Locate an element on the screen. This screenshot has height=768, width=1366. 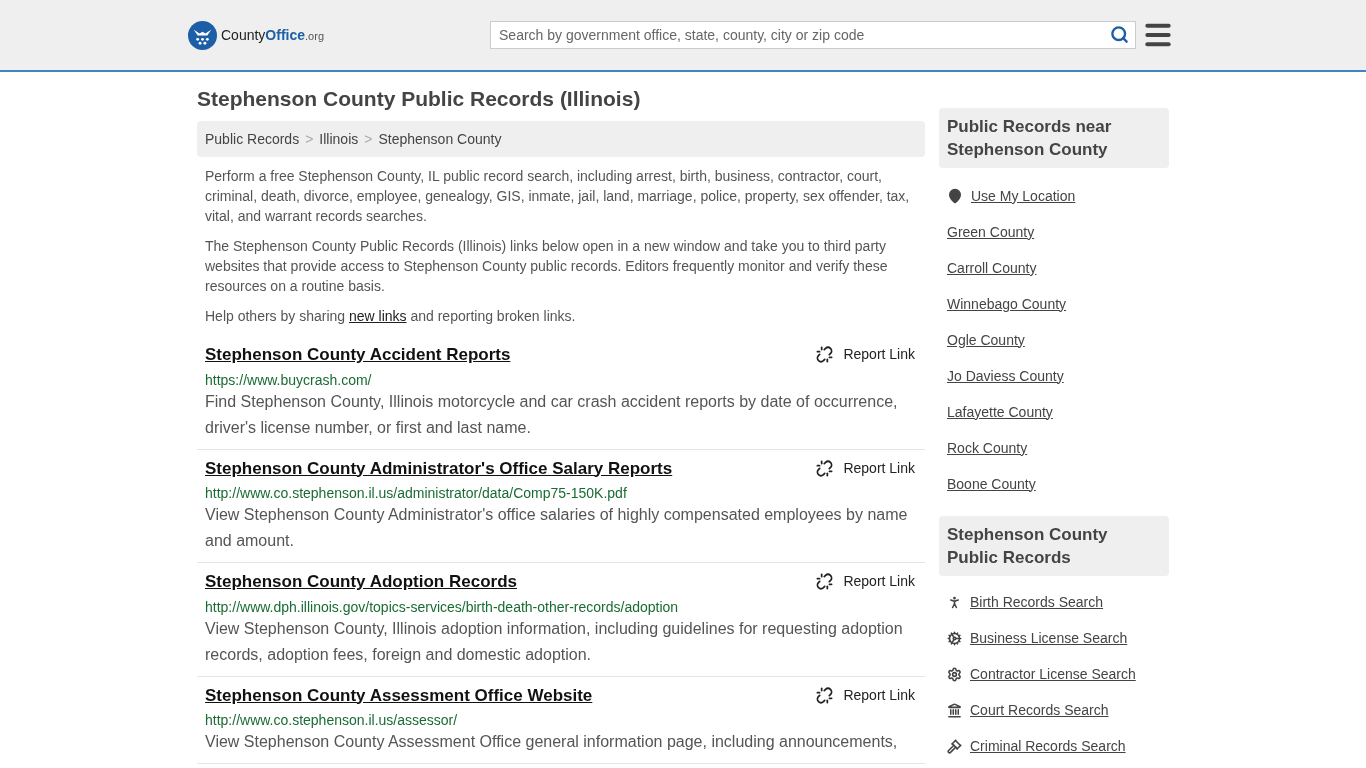
record-search-link: Contractor License Search is located at coordinates (1053, 674).